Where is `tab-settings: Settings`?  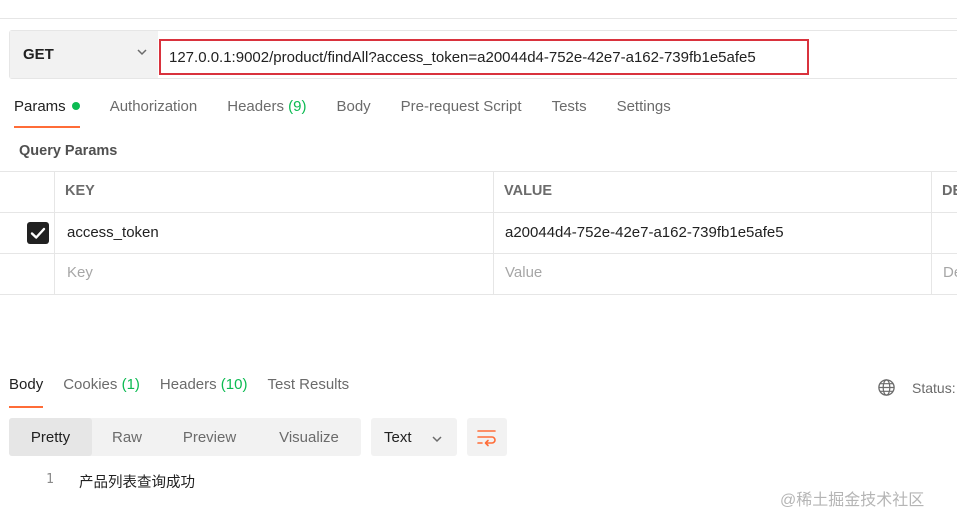 tab-settings: Settings is located at coordinates (644, 113).